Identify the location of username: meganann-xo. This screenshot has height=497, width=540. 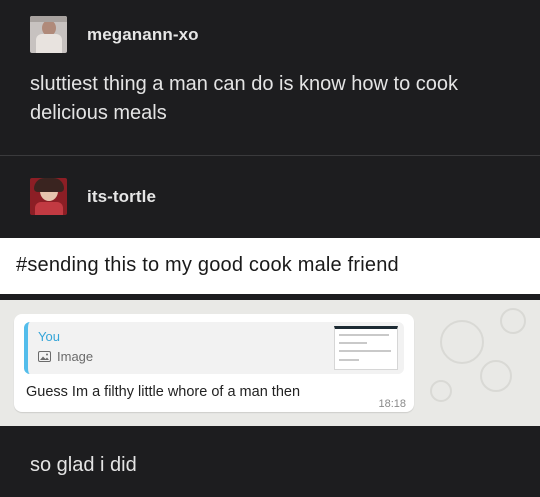
(143, 35).